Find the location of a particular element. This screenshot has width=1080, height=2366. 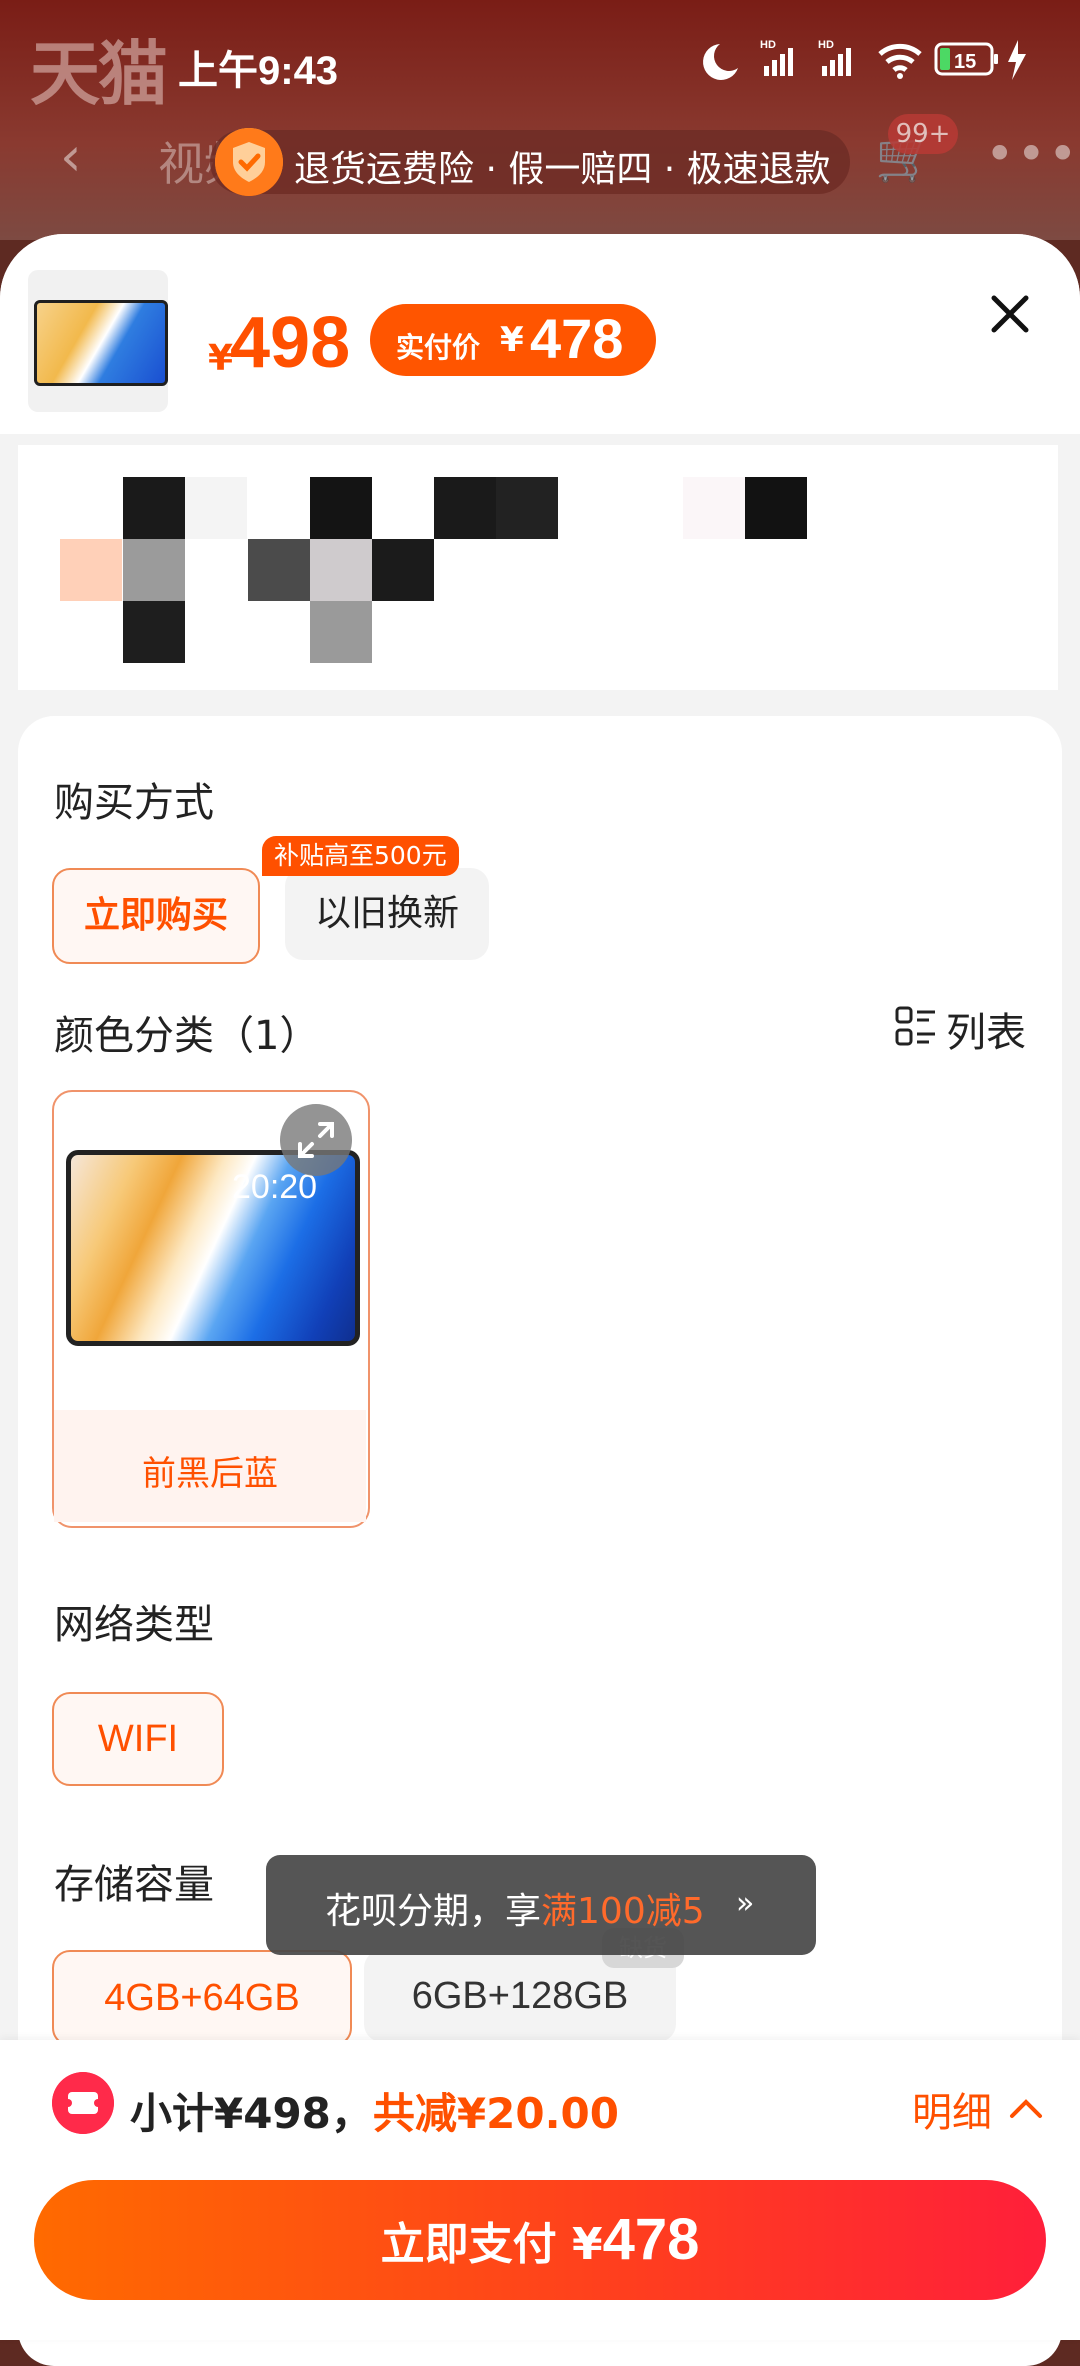

network-title: 网络类型 is located at coordinates (134, 1625).